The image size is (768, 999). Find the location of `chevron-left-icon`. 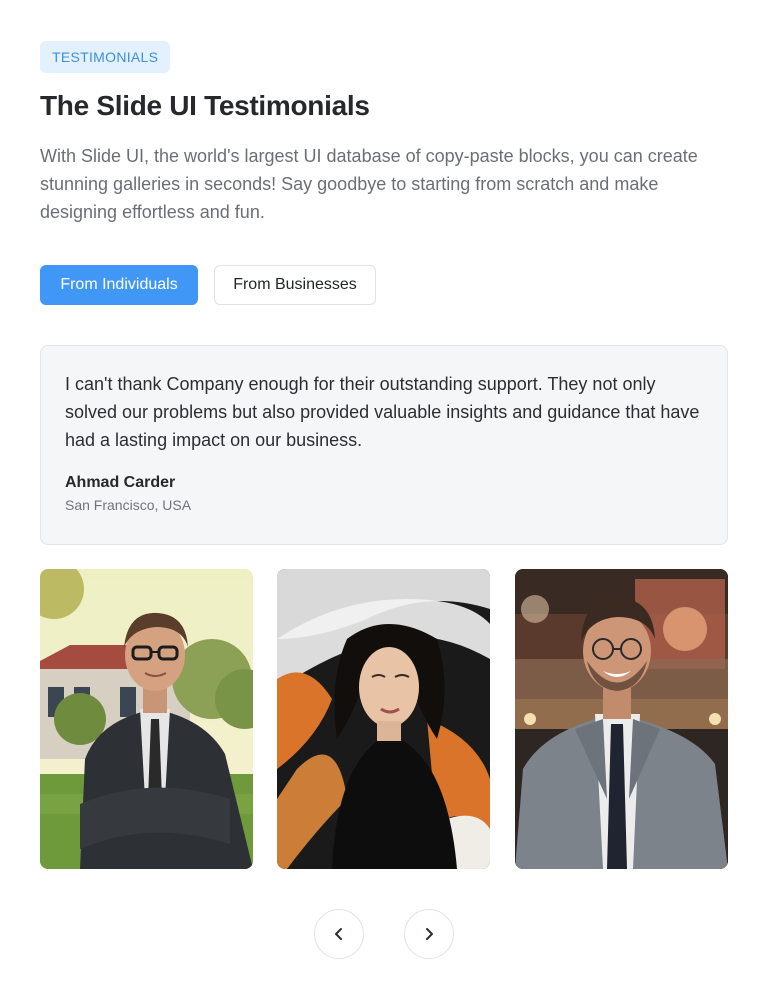

chevron-left-icon is located at coordinates (338, 934).